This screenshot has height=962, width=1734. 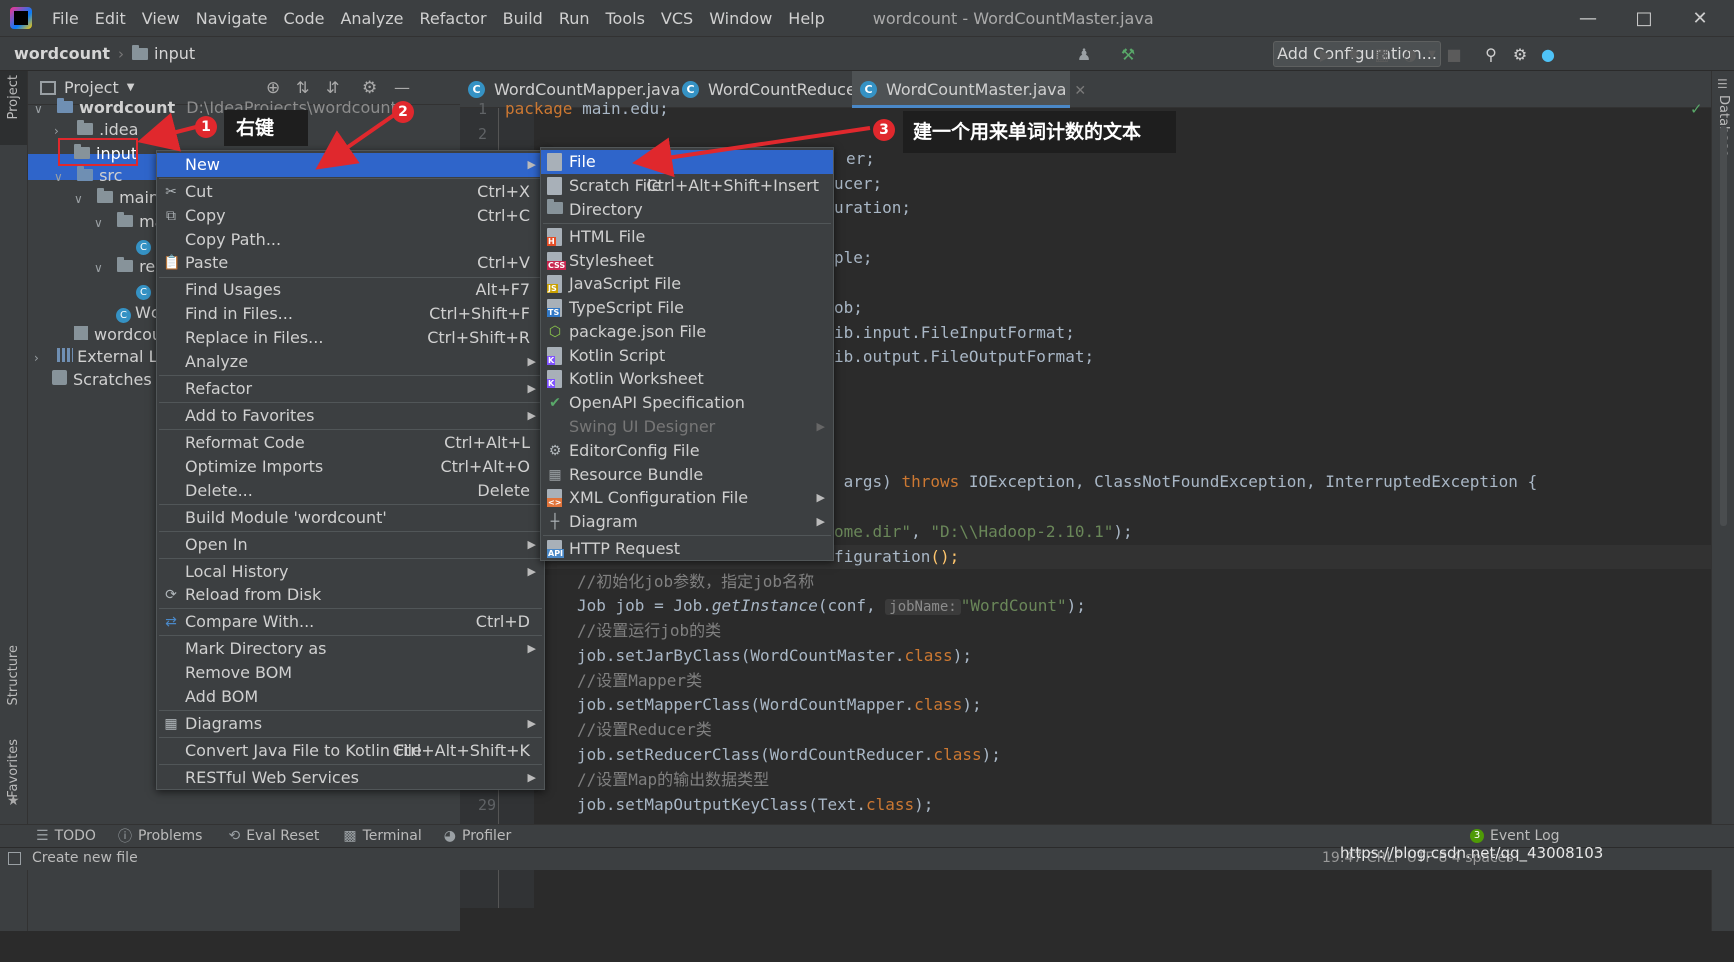 I want to click on tool-terminal: ▩ Terminal, so click(x=382, y=836).